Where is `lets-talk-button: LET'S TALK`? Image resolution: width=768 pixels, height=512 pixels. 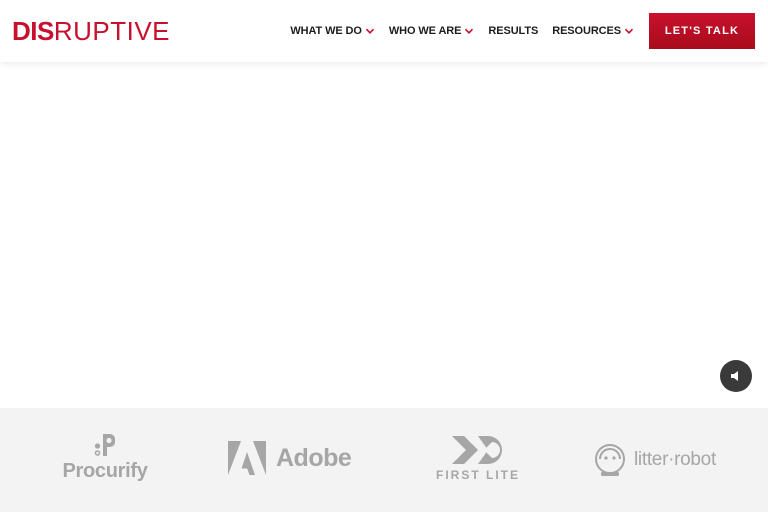
lets-talk-button: LET'S TALK is located at coordinates (702, 31).